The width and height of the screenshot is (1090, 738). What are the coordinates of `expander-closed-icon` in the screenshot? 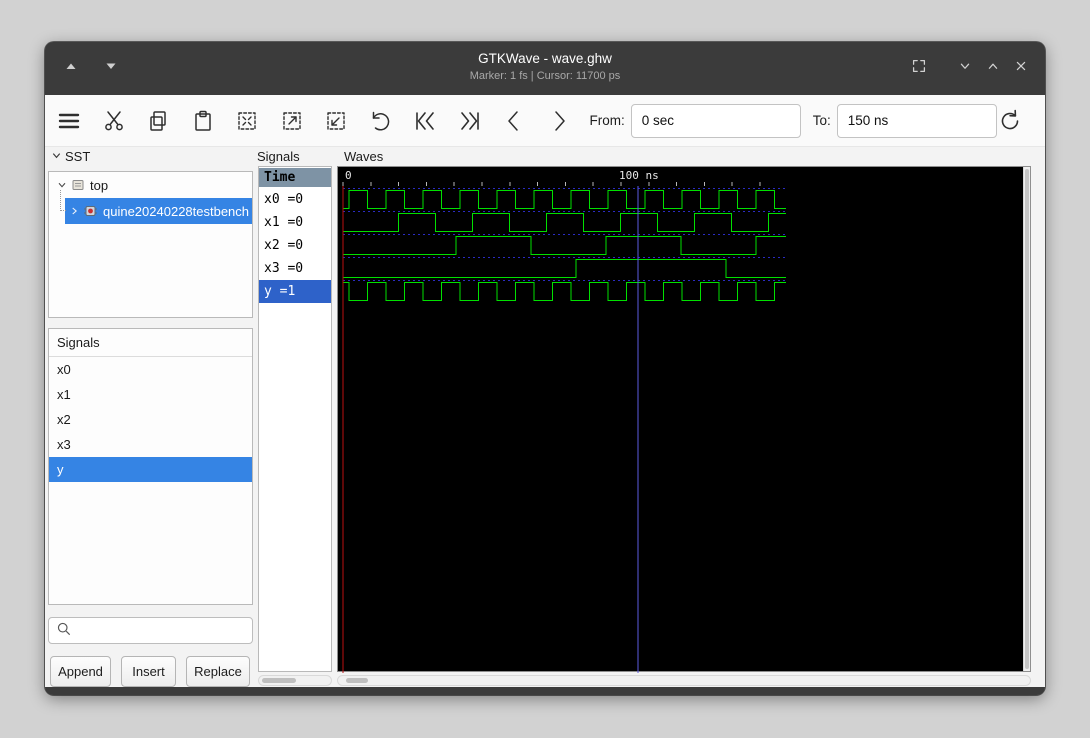 It's located at (74, 211).